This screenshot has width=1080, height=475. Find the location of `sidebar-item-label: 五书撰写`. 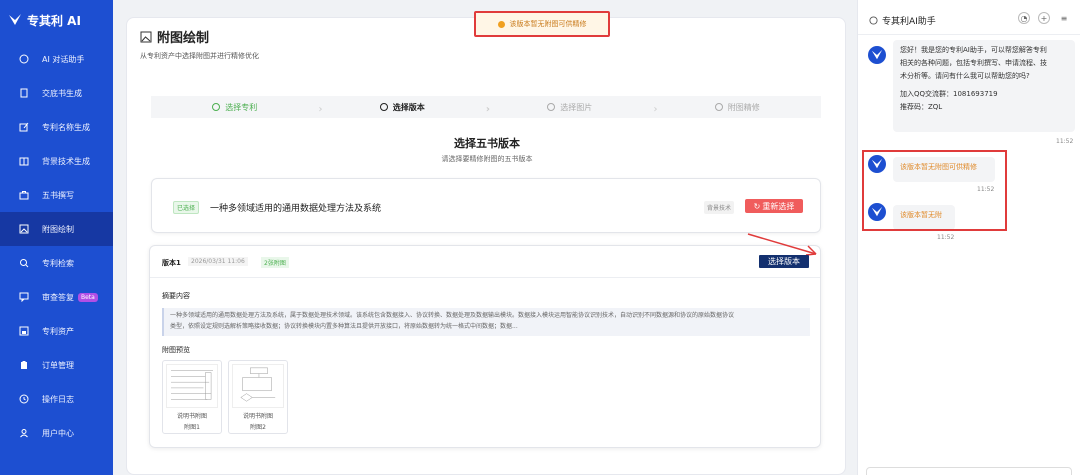

sidebar-item-label: 五书撰写 is located at coordinates (58, 195).